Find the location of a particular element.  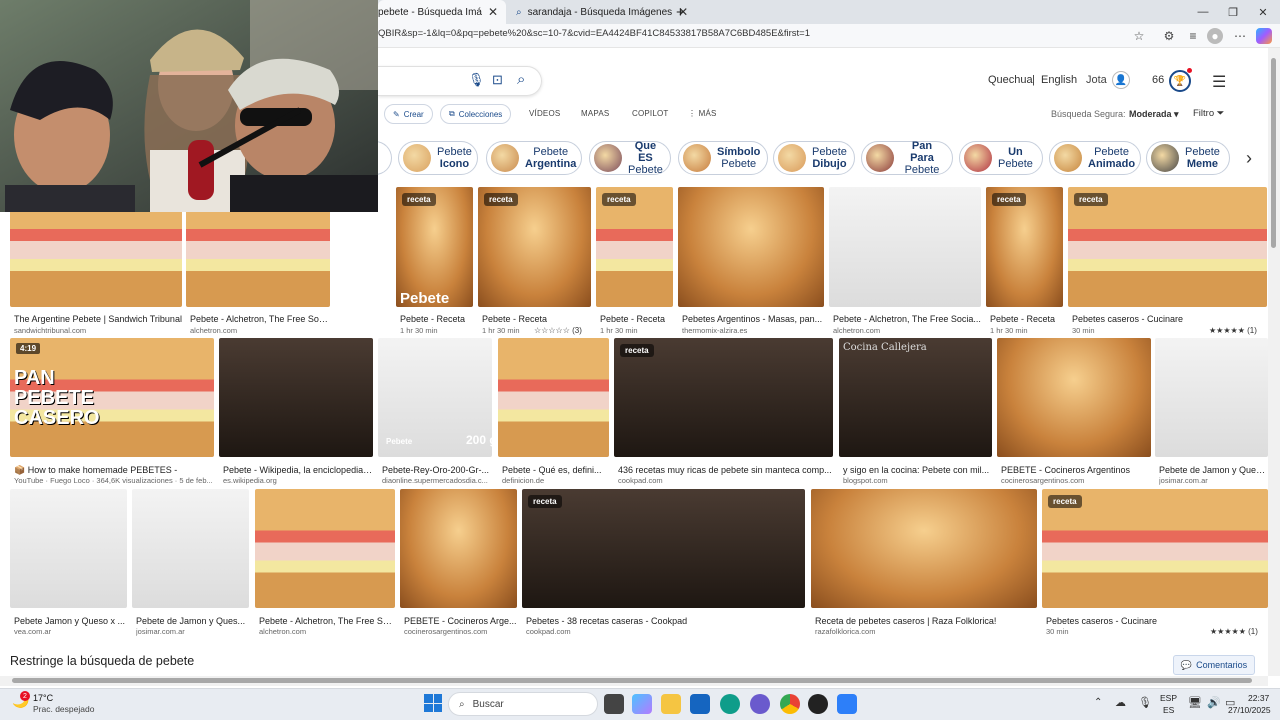

discord-icon is located at coordinates (760, 704).